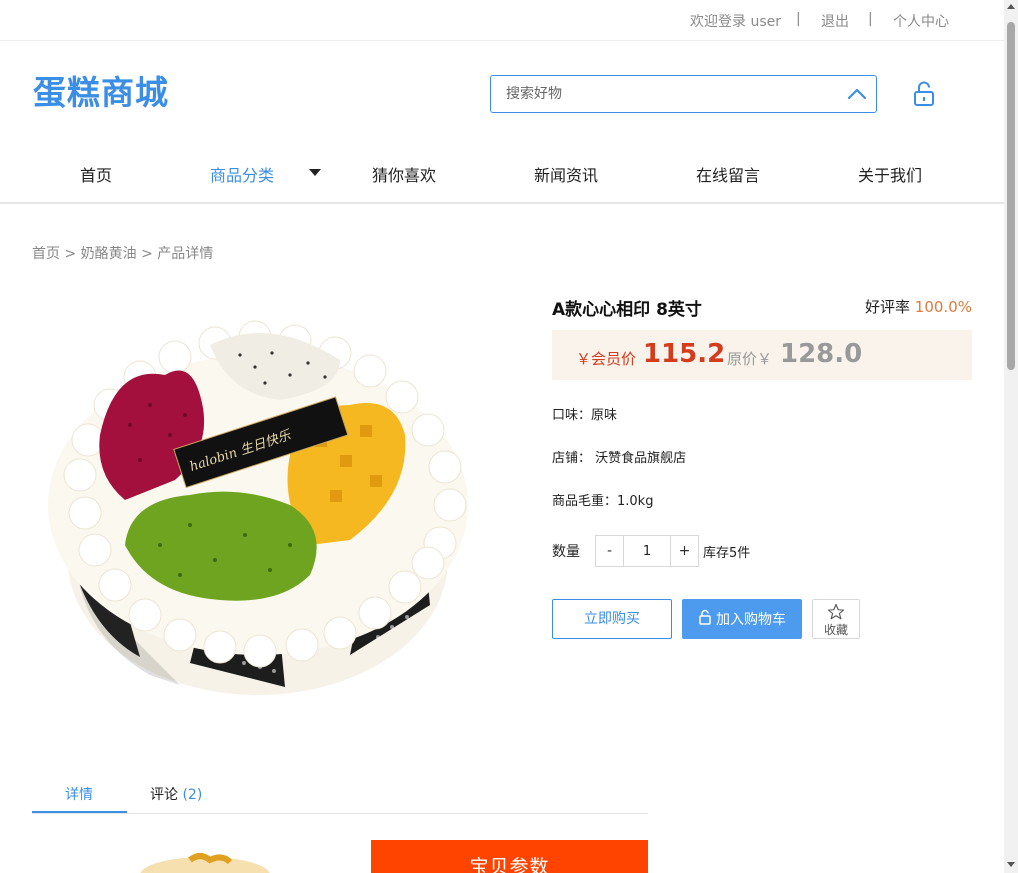 This screenshot has height=873, width=1018. Describe the element at coordinates (751, 620) in the screenshot. I see `add-to-cart-label: 加入购物车` at that location.